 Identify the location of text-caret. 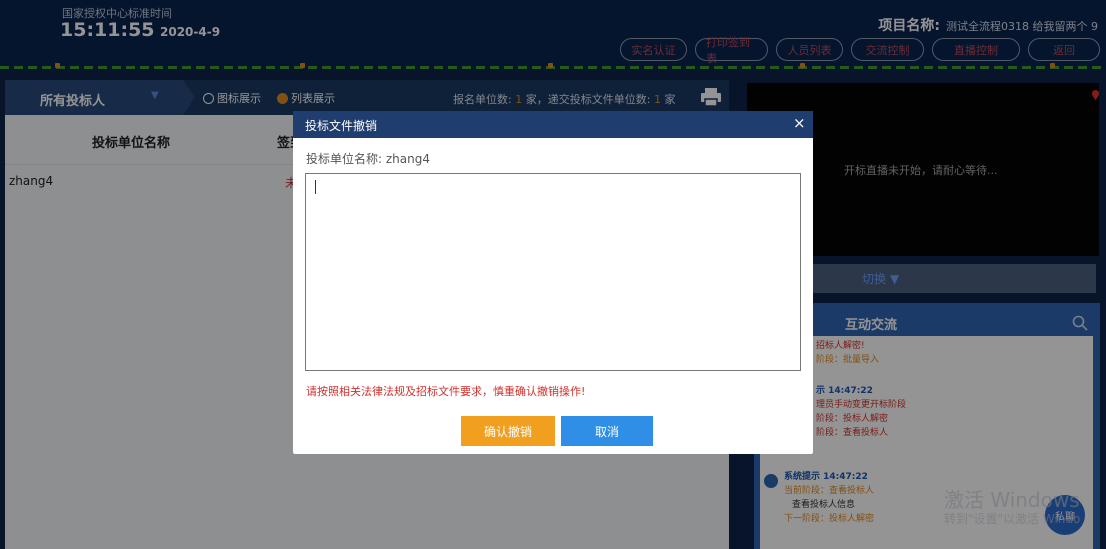
(315, 187).